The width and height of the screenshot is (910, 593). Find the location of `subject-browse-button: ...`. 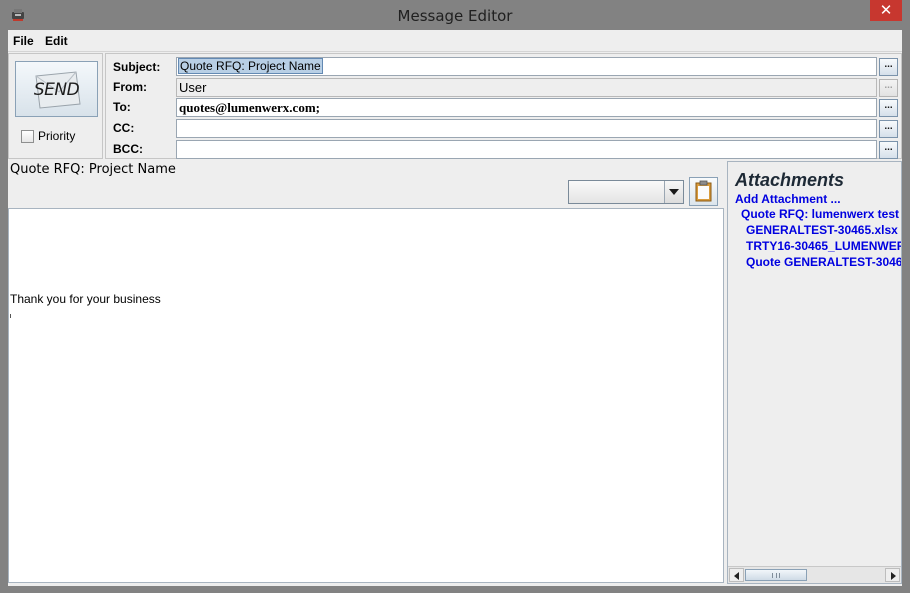

subject-browse-button: ... is located at coordinates (888, 67).